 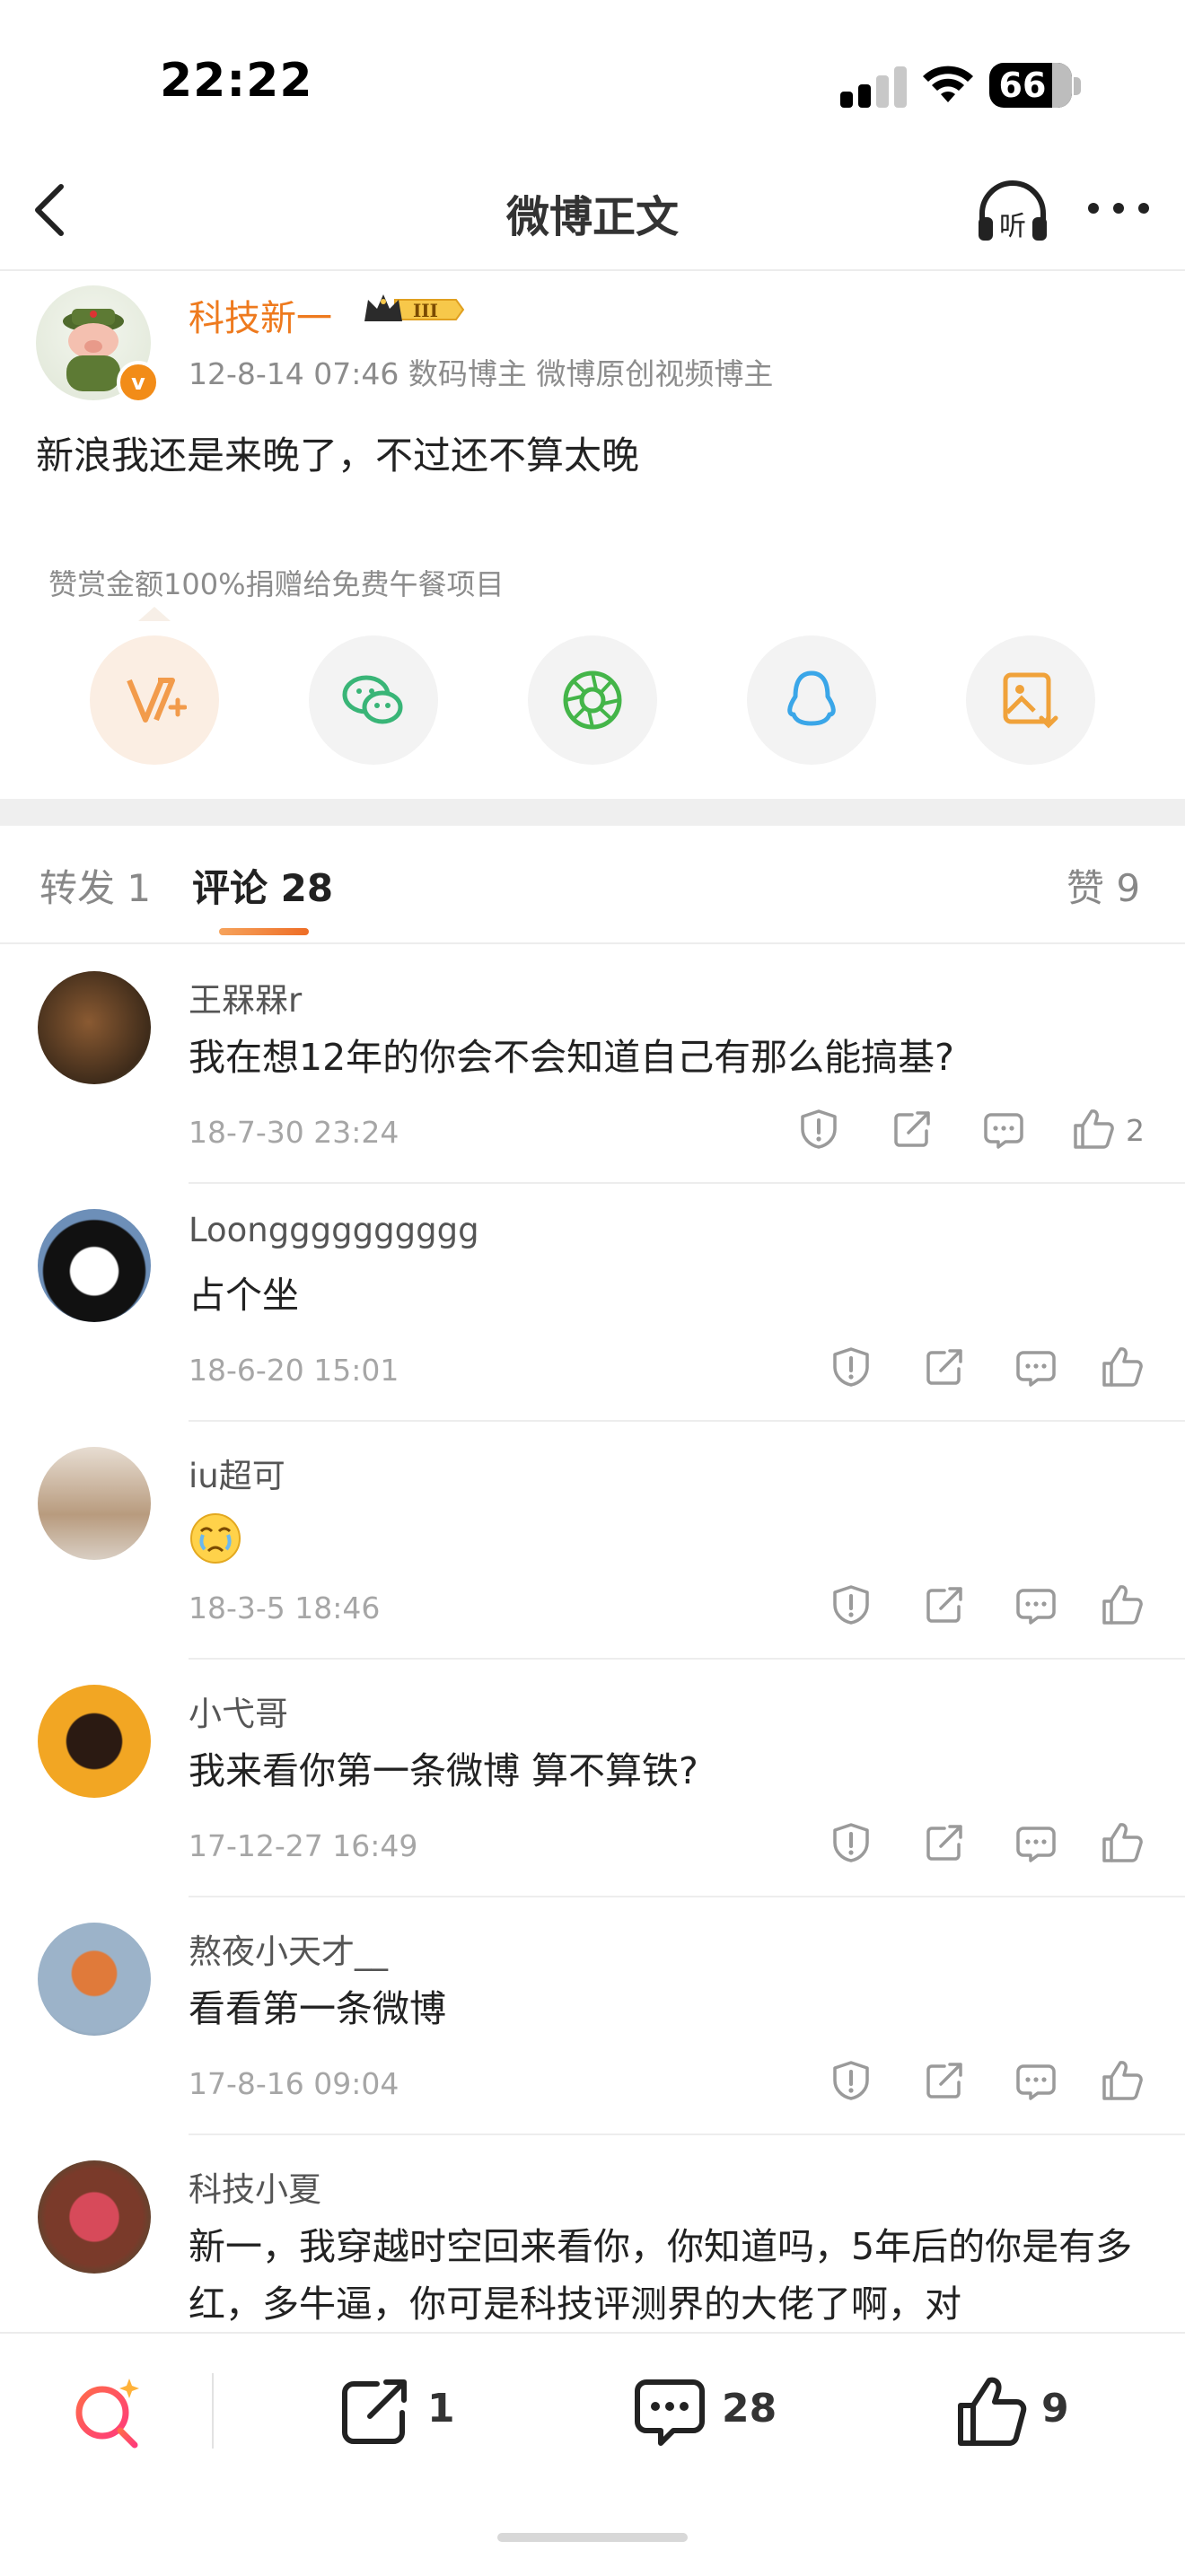 I want to click on reward-button, so click(x=154, y=700).